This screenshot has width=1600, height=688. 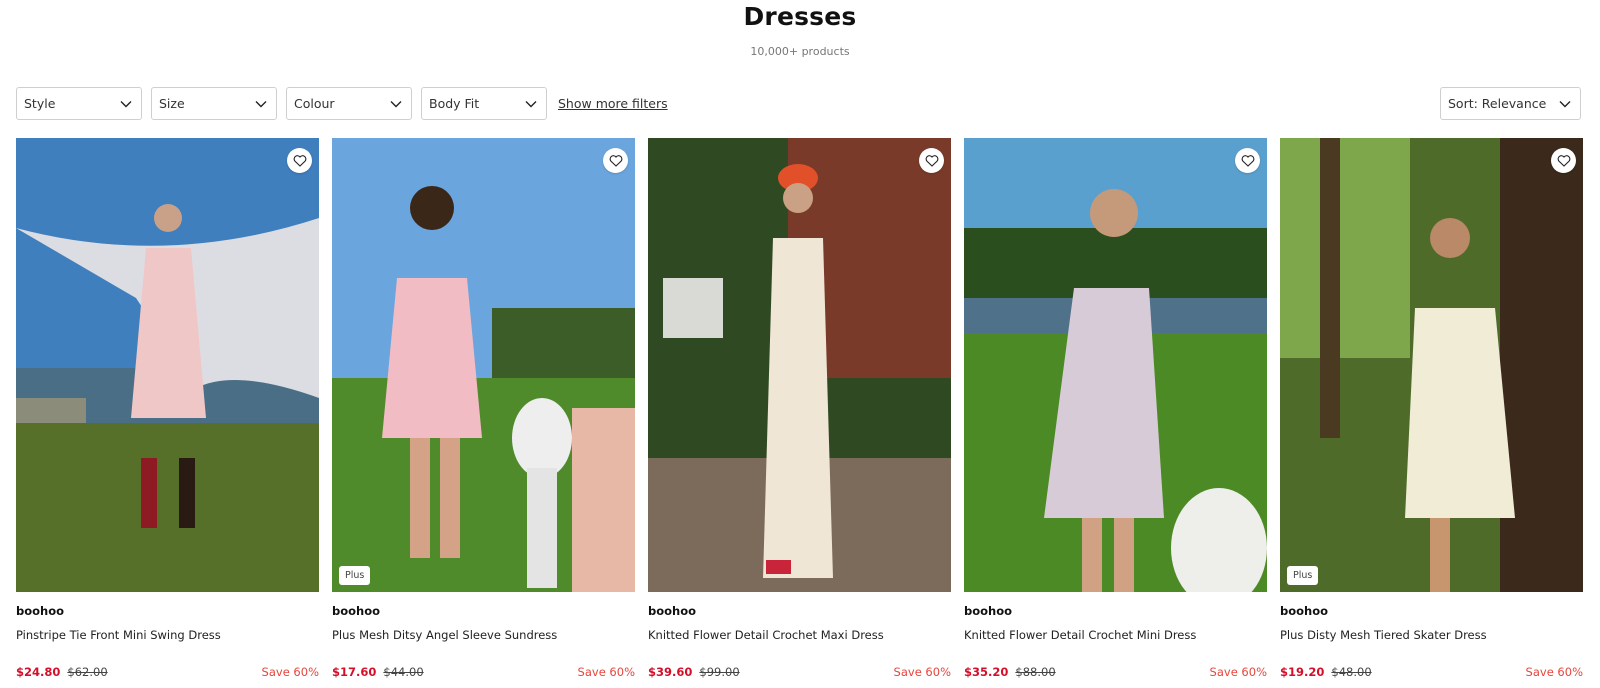 What do you see at coordinates (1115, 635) in the screenshot?
I see `product-name: Knitted Flower Detail Crochet Mini Dress` at bounding box center [1115, 635].